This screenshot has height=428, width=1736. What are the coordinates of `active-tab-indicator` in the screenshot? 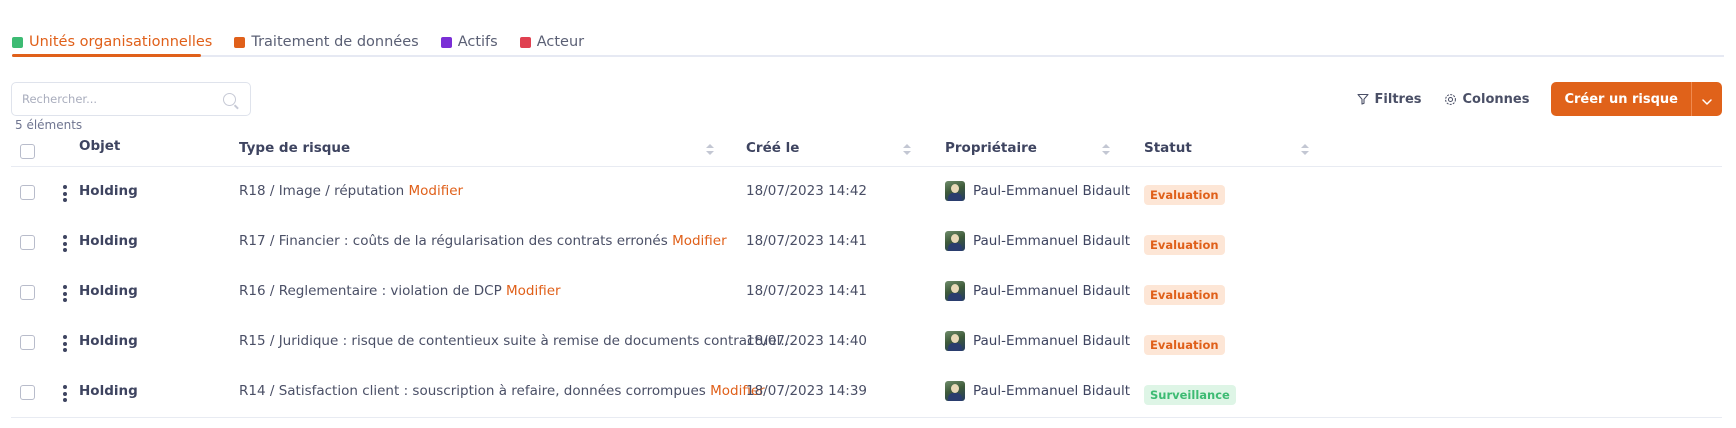 It's located at (106, 55).